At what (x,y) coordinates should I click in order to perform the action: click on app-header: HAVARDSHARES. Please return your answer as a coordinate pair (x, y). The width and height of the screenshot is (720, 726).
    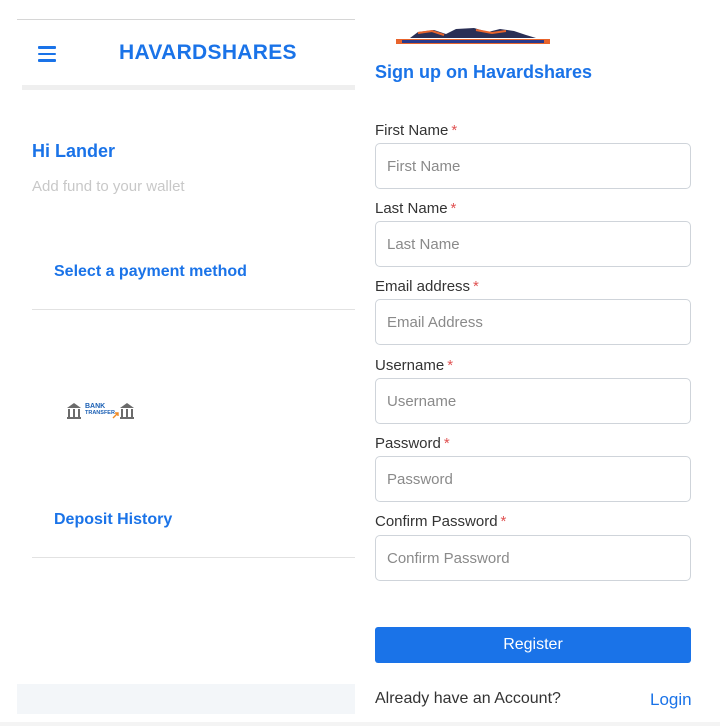
    Looking at the image, I should click on (188, 55).